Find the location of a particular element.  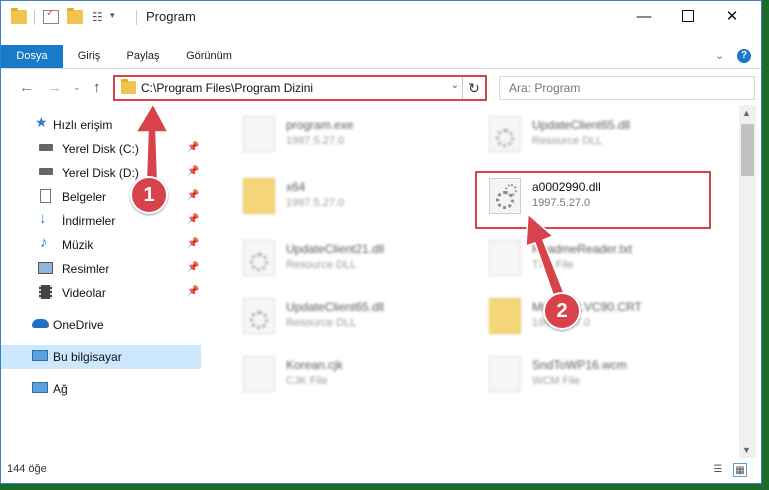

sidebar-item-label: OneDrive is located at coordinates (78, 325).